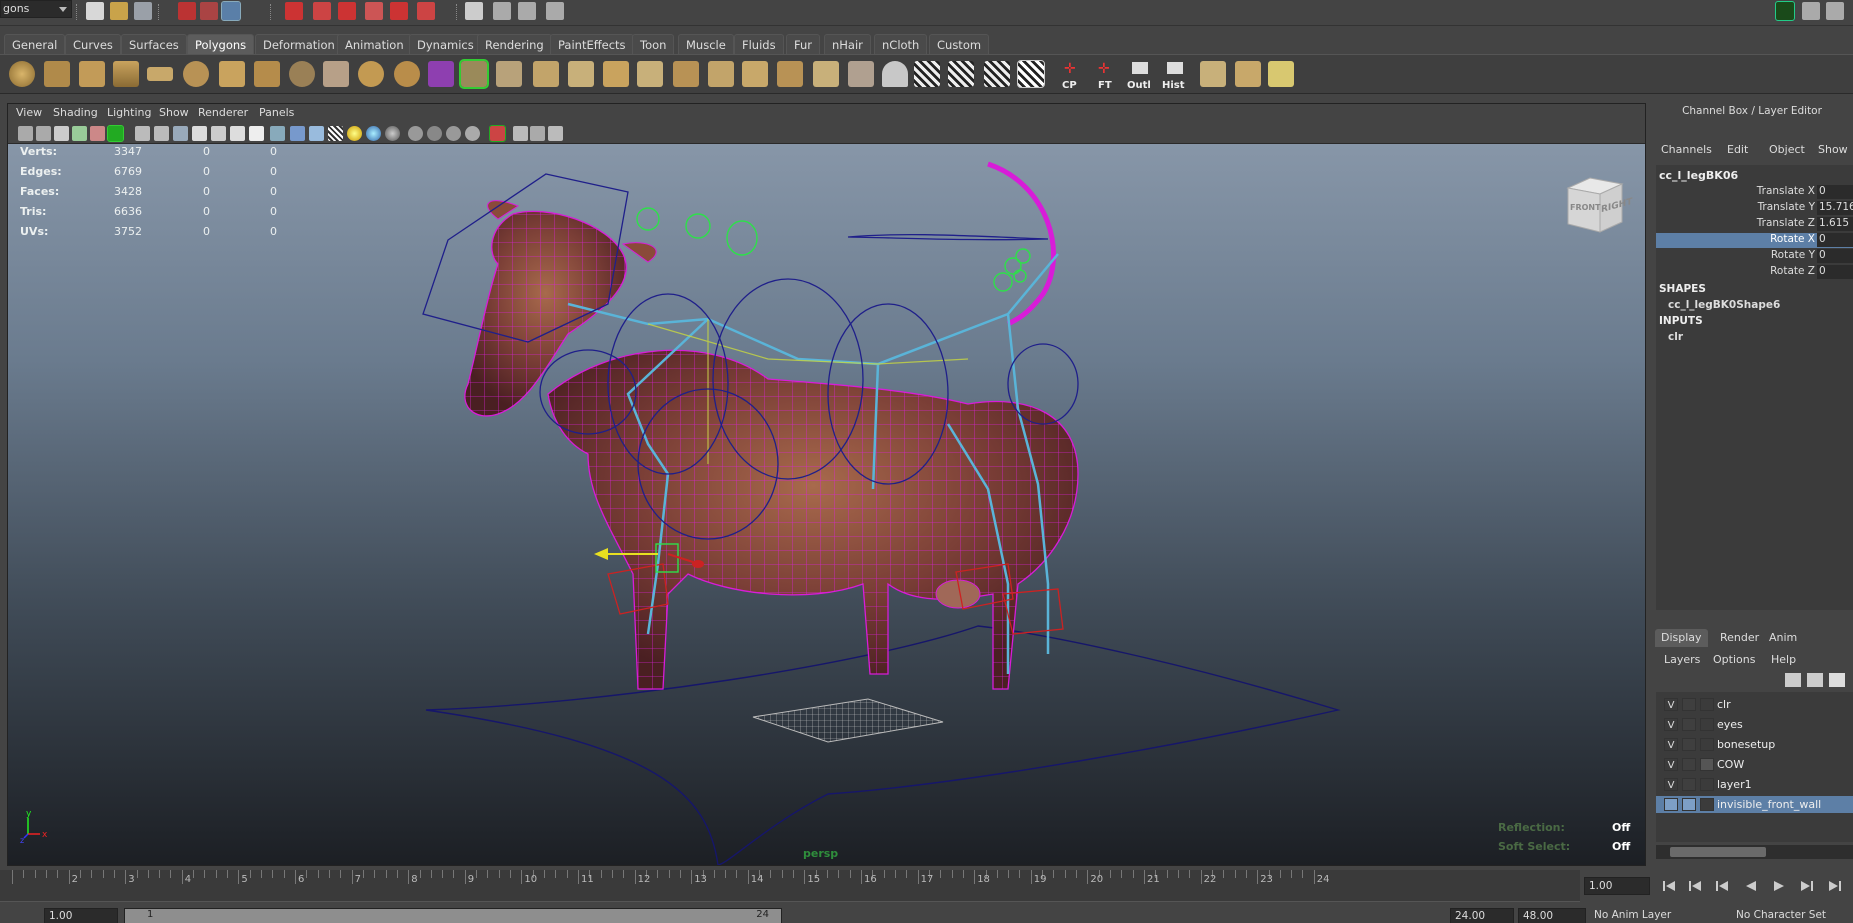  Describe the element at coordinates (1248, 74) in the screenshot. I see `paint-weights-icon` at that location.